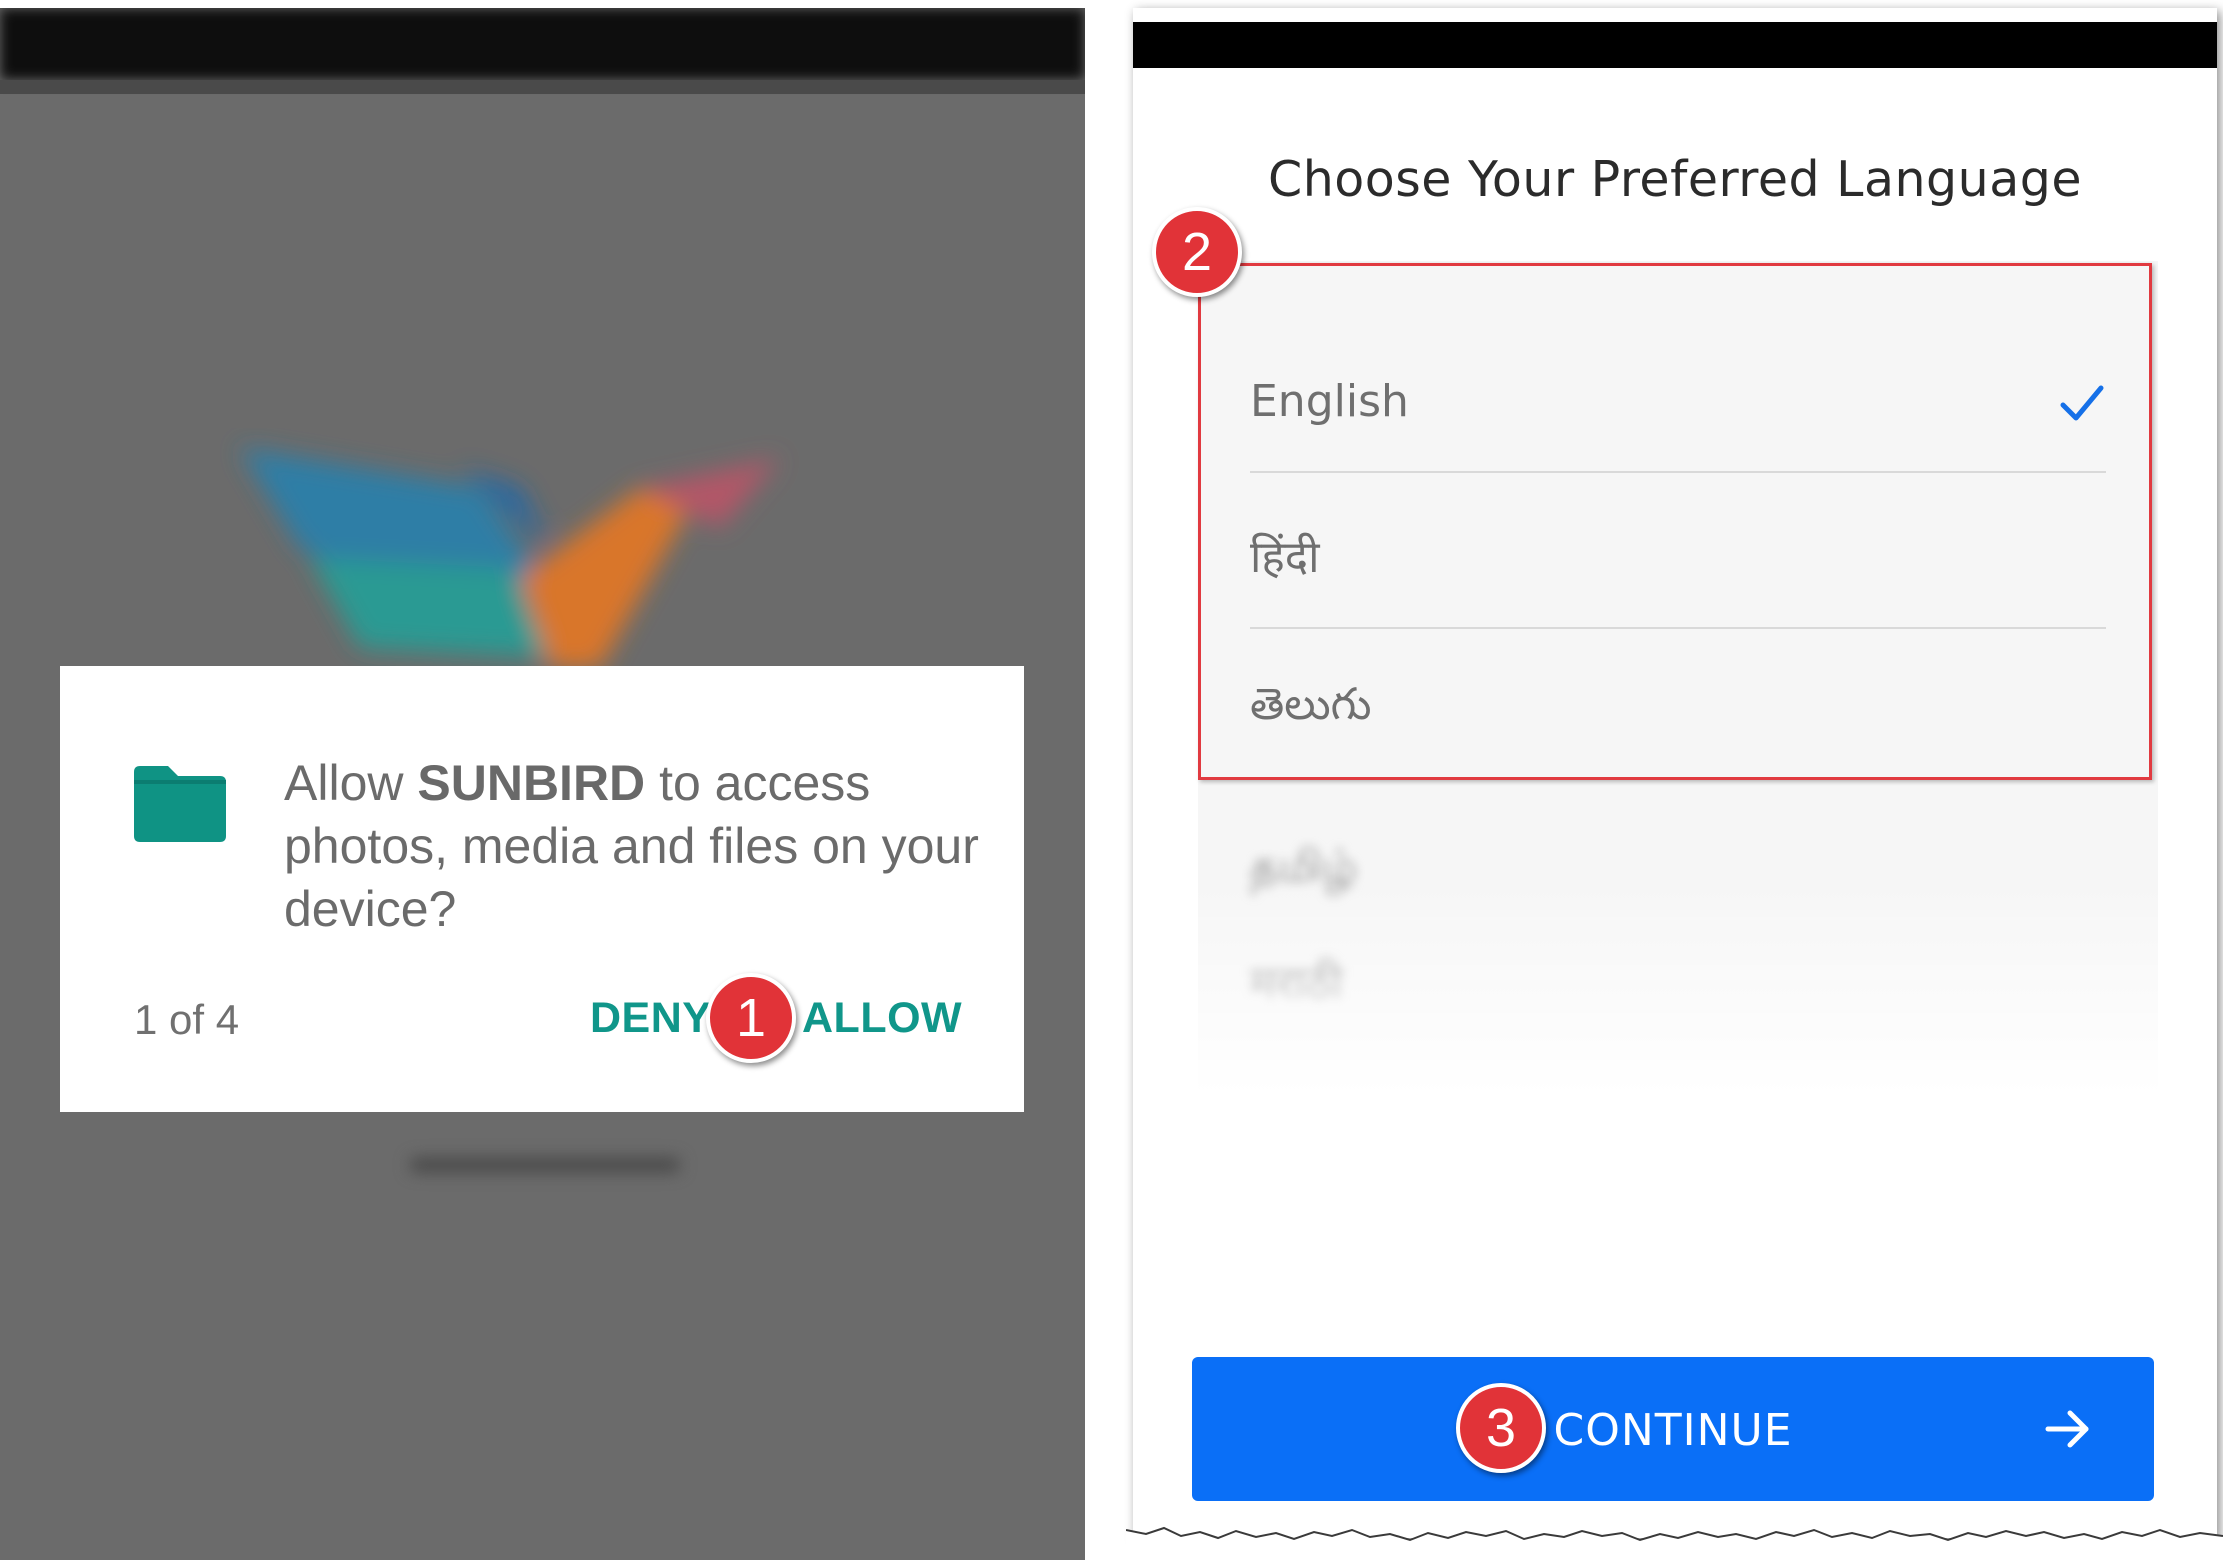  I want to click on language-item-marathi: मराठी, so click(1678, 996).